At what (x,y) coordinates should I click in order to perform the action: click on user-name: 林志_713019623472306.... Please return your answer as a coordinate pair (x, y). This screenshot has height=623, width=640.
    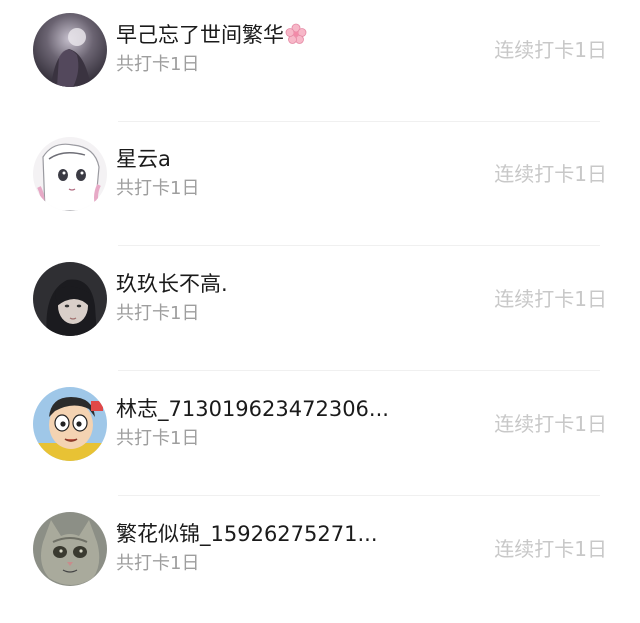
    Looking at the image, I should click on (252, 409).